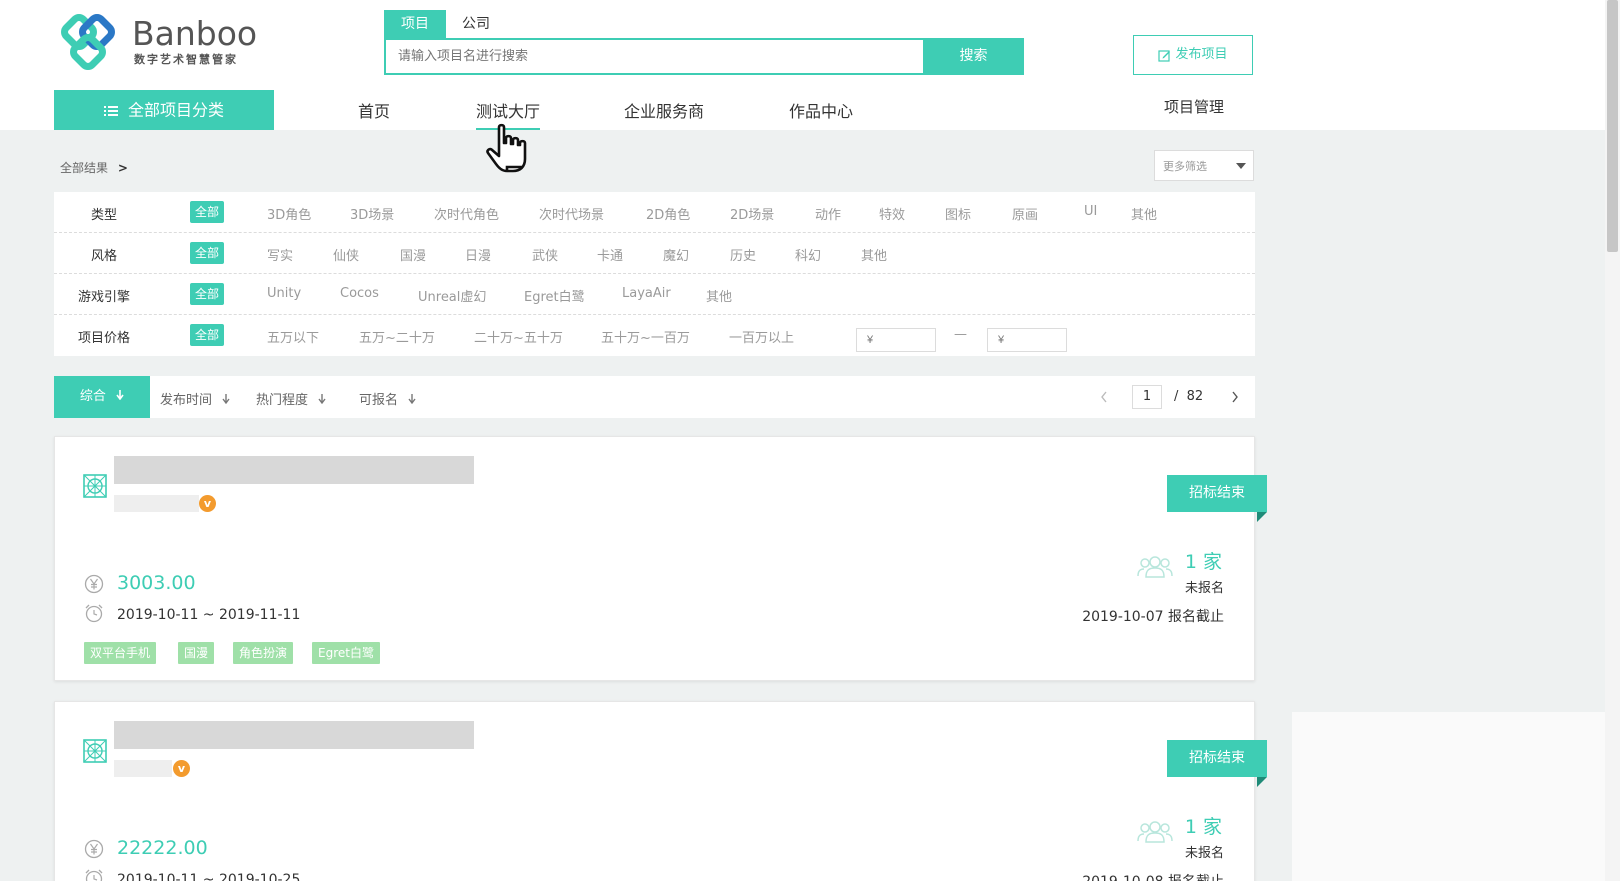 The image size is (1620, 881). I want to click on filter-option: 3D场景, so click(372, 213).